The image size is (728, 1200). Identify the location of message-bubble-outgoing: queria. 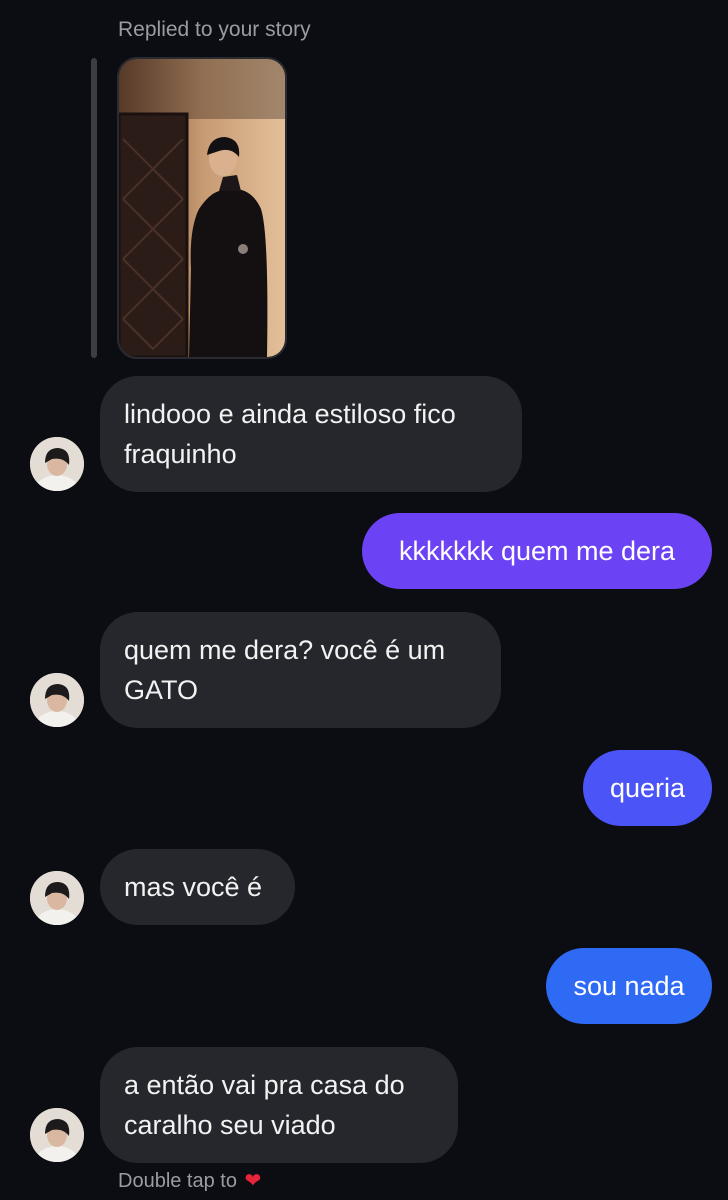
(647, 788).